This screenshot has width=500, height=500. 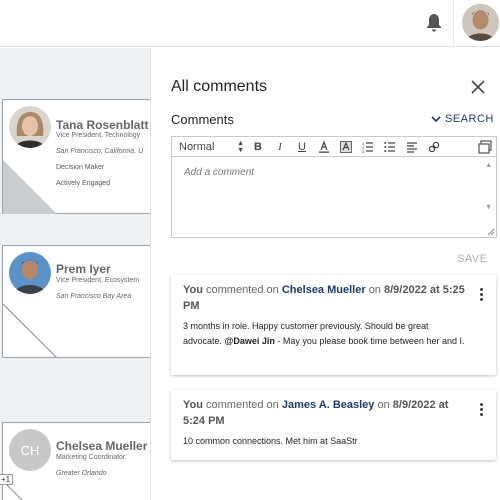 I want to click on bullet-list-icon, so click(x=390, y=147).